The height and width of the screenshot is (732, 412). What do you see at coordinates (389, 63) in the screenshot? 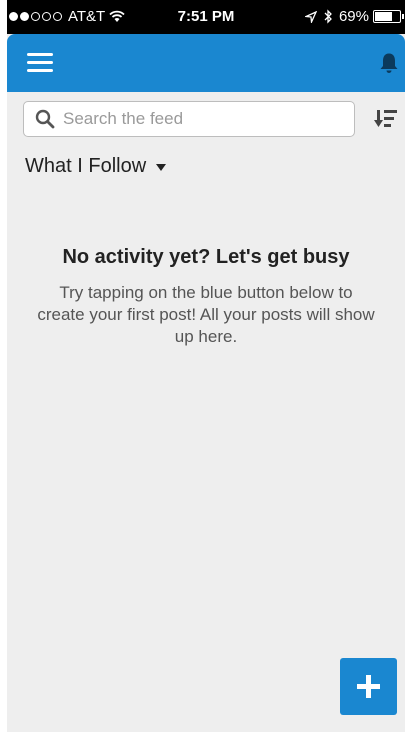
I see `bell-icon` at bounding box center [389, 63].